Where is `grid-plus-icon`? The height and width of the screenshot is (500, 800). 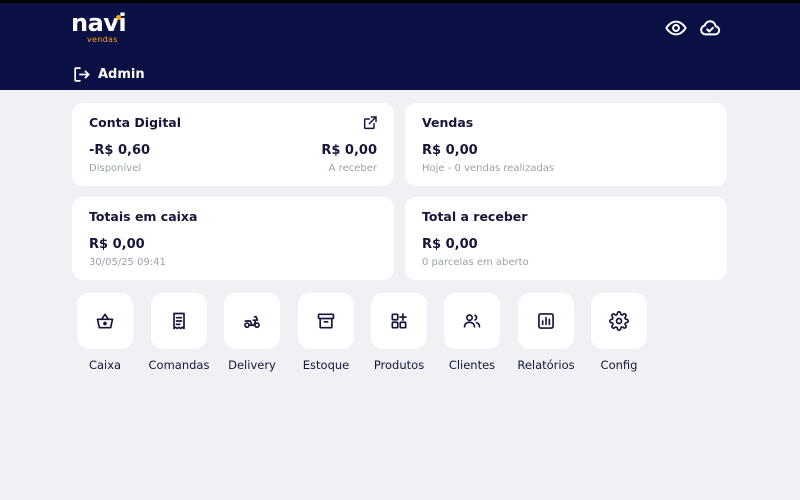
grid-plus-icon is located at coordinates (399, 321).